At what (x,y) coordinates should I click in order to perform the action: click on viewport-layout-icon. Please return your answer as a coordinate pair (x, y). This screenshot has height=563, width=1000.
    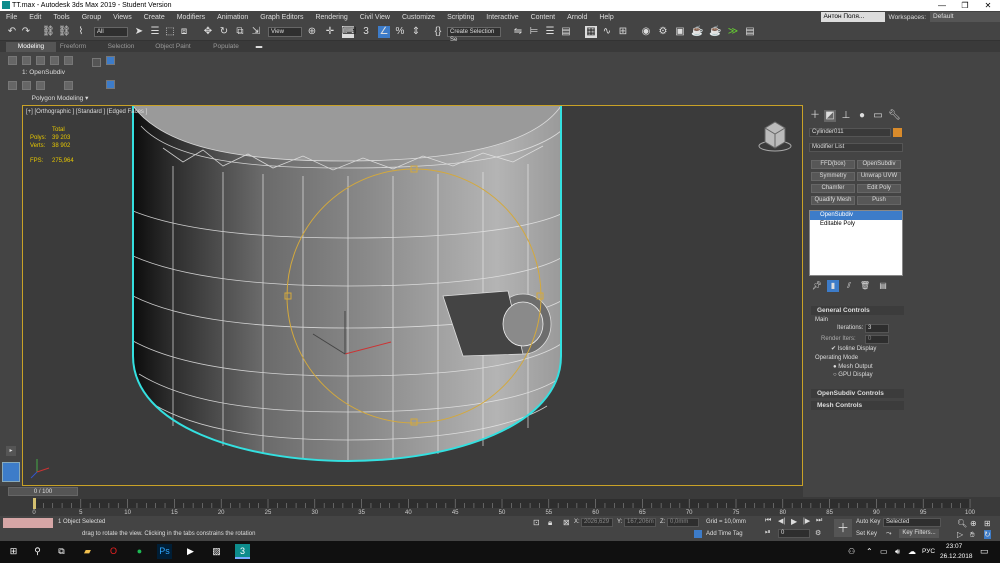
    Looking at the image, I should click on (11, 472).